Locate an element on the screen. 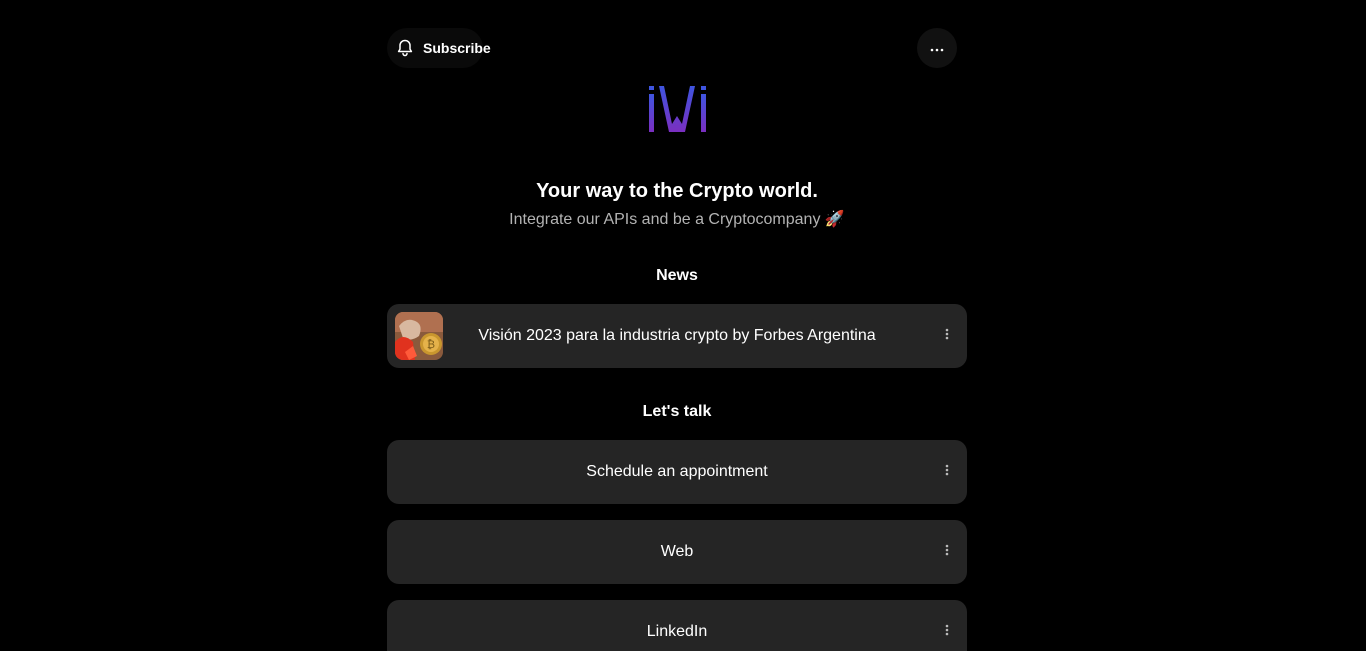  profile-logo is located at coordinates (677, 109).